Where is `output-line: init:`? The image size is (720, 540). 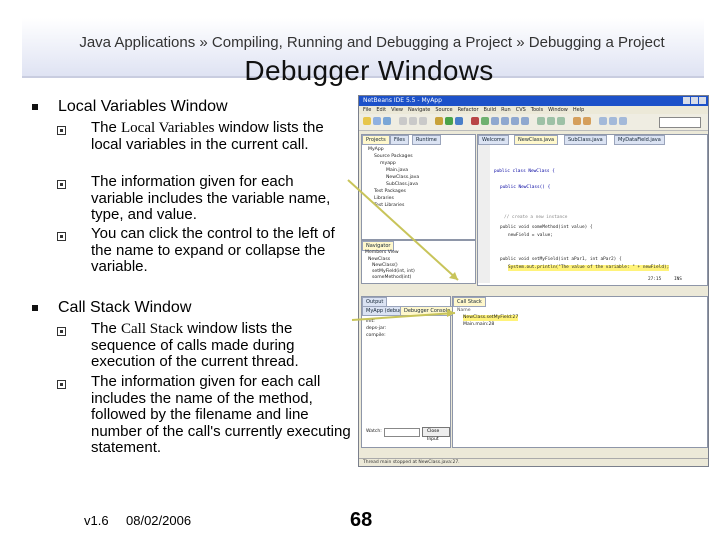
output-line: init: is located at coordinates (370, 321).